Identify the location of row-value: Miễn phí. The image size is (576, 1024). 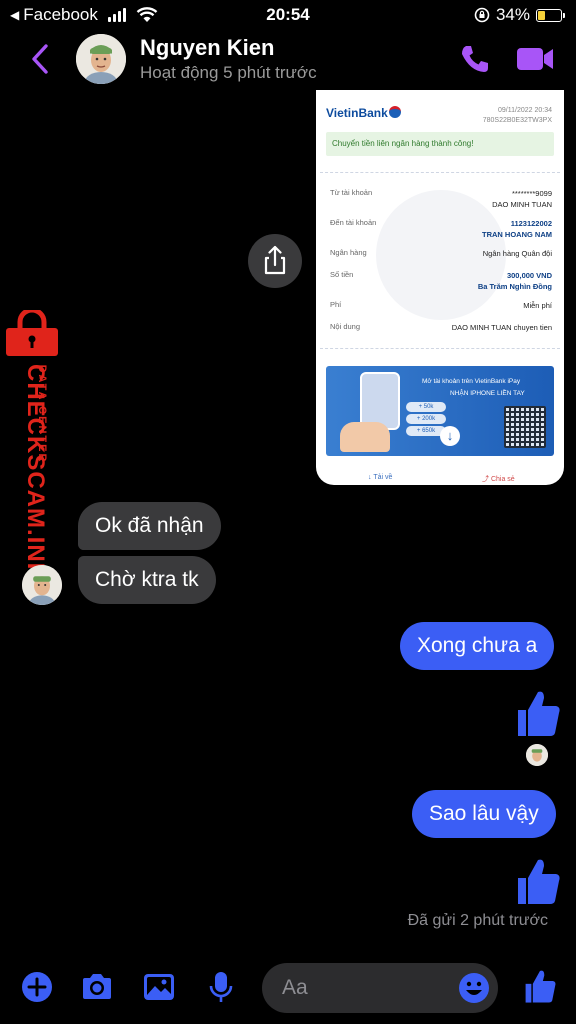
(537, 305).